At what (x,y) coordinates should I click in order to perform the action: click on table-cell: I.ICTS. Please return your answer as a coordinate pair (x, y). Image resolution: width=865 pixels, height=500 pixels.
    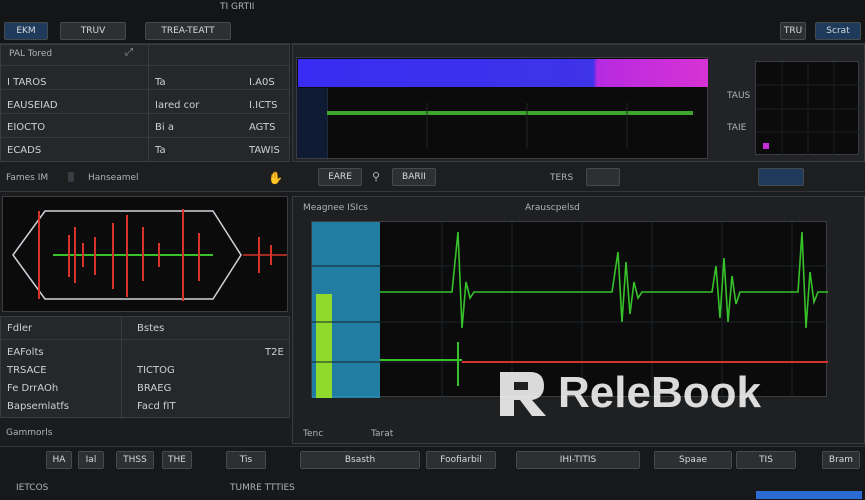
    Looking at the image, I should click on (263, 105).